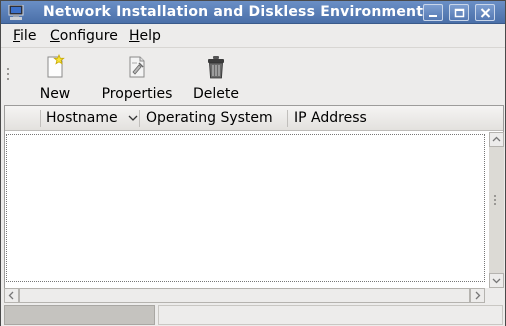 The width and height of the screenshot is (506, 326). Describe the element at coordinates (145, 36) in the screenshot. I see `menu-help: Help` at that location.